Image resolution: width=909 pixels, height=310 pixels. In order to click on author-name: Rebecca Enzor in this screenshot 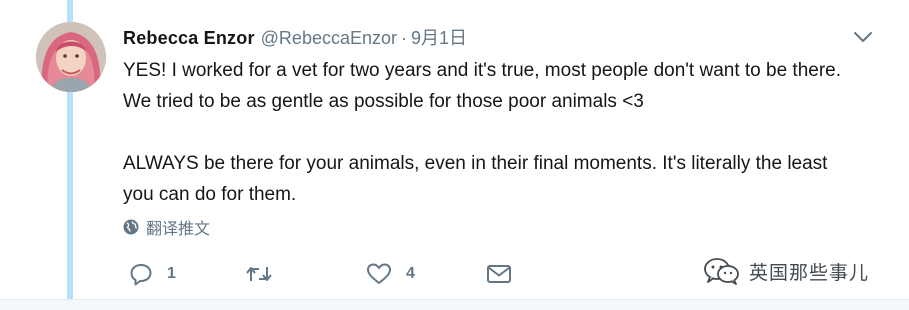, I will do `click(189, 38)`.